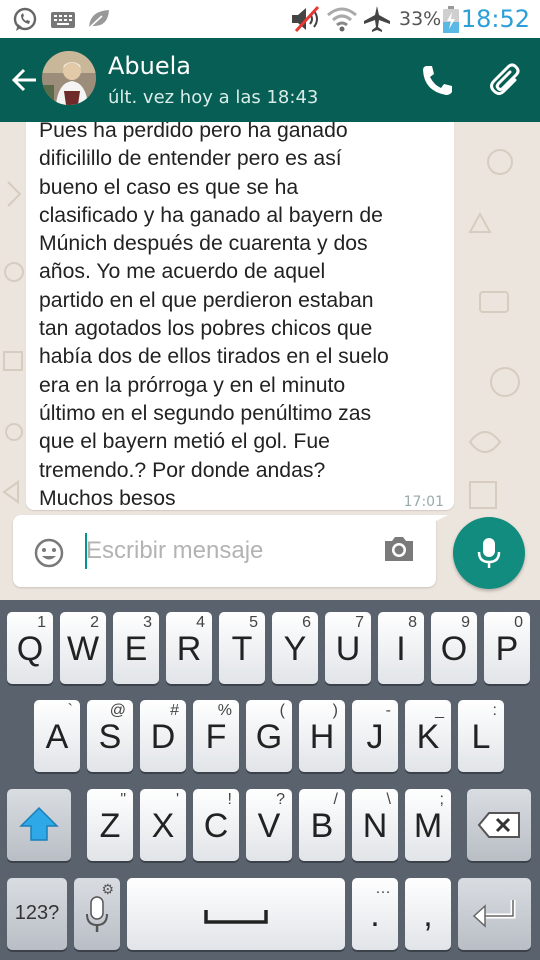 Image resolution: width=540 pixels, height=960 pixels. What do you see at coordinates (437, 82) in the screenshot?
I see `phone-icon` at bounding box center [437, 82].